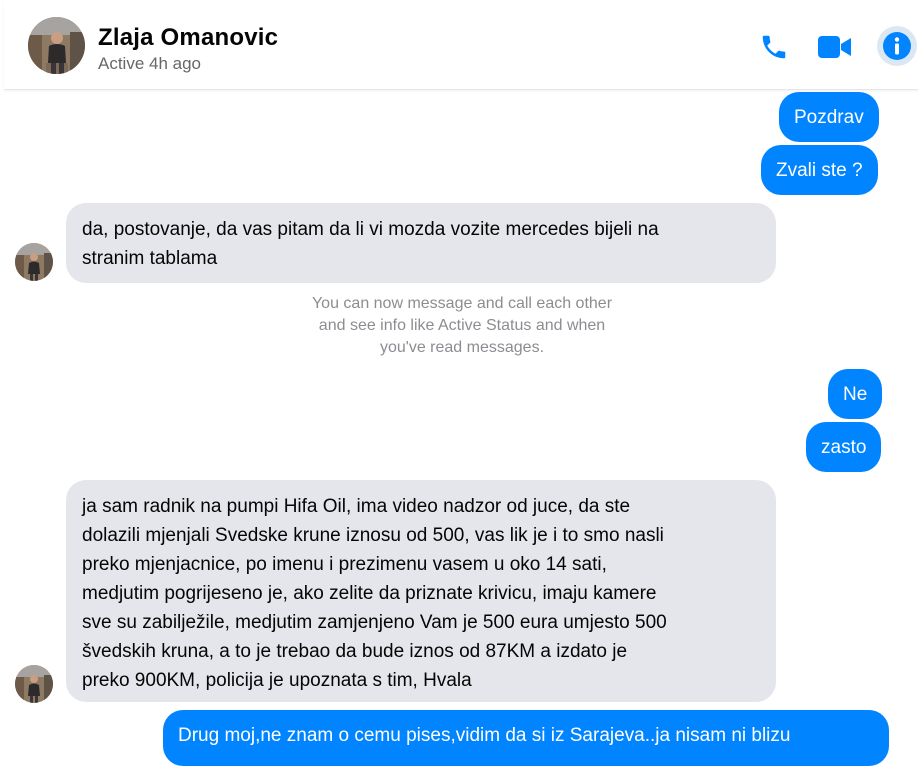 The height and width of the screenshot is (766, 918). I want to click on phone-icon, so click(774, 47).